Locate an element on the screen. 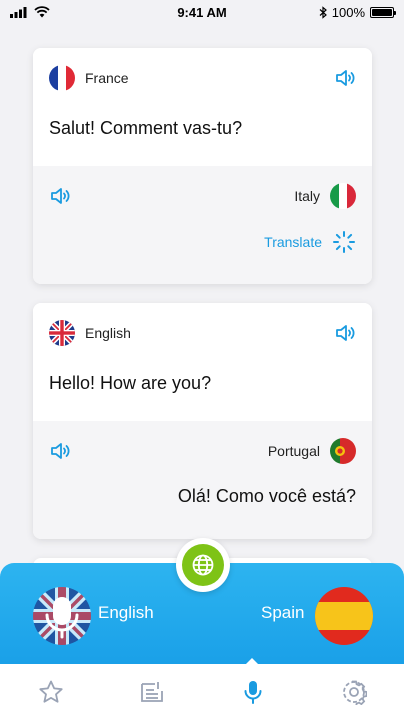 This screenshot has width=404, height=720. globe-button is located at coordinates (203, 565).